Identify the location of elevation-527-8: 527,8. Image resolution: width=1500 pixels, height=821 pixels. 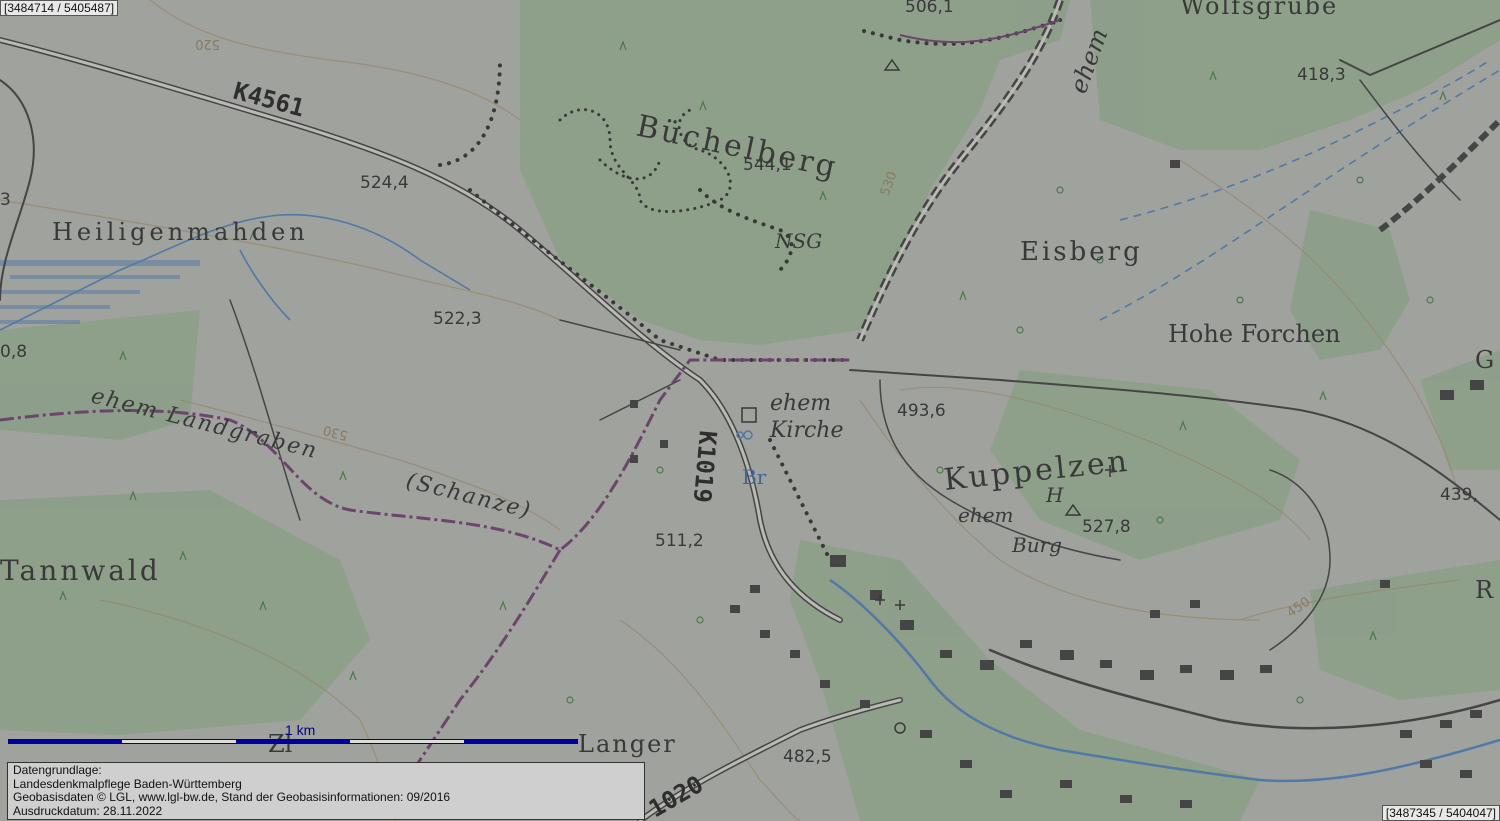
(1106, 527).